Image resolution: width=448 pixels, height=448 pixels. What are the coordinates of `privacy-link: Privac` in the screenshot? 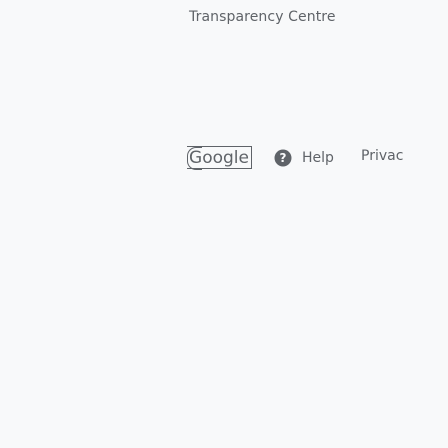 It's located at (382, 156).